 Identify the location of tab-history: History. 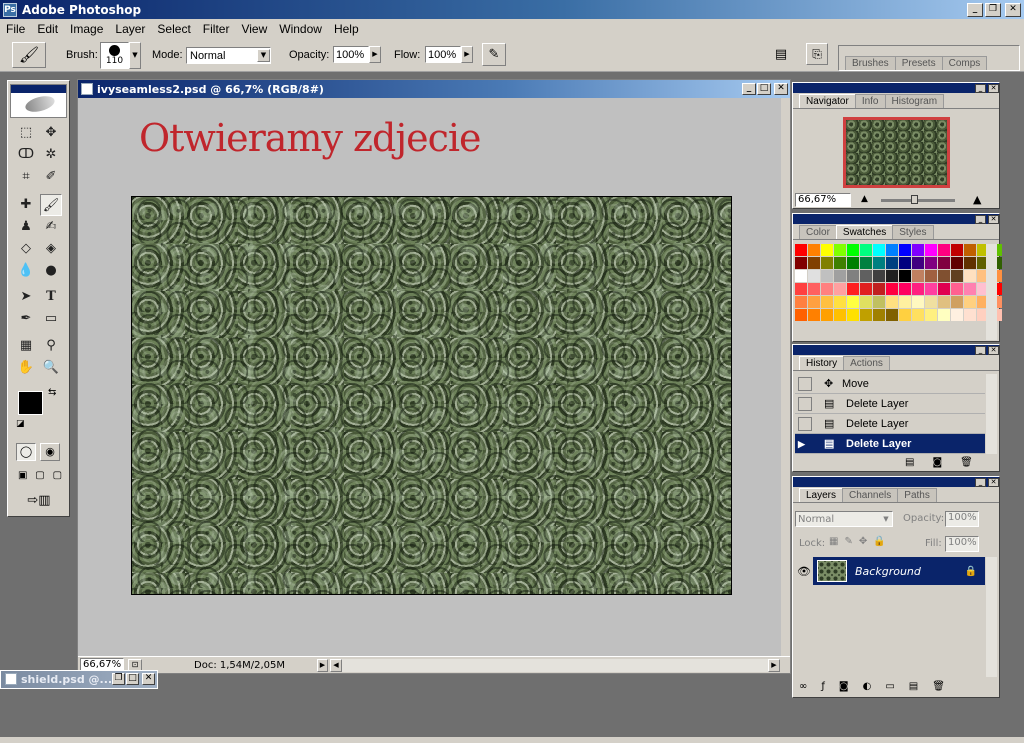
(822, 363).